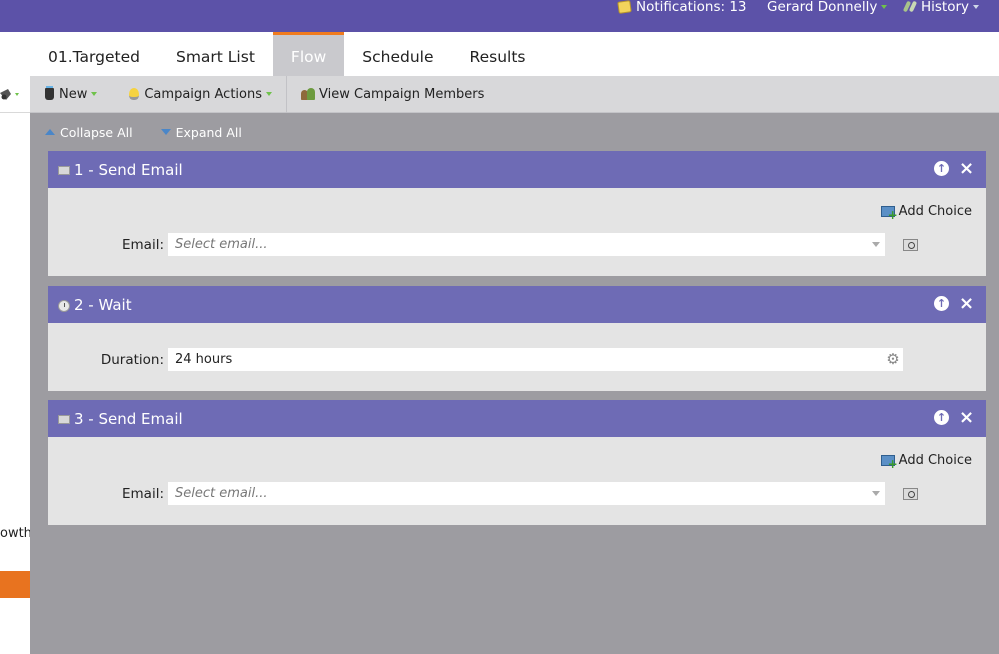 The image size is (999, 654). Describe the element at coordinates (208, 132) in the screenshot. I see `expand-all-label: Expand All` at that location.